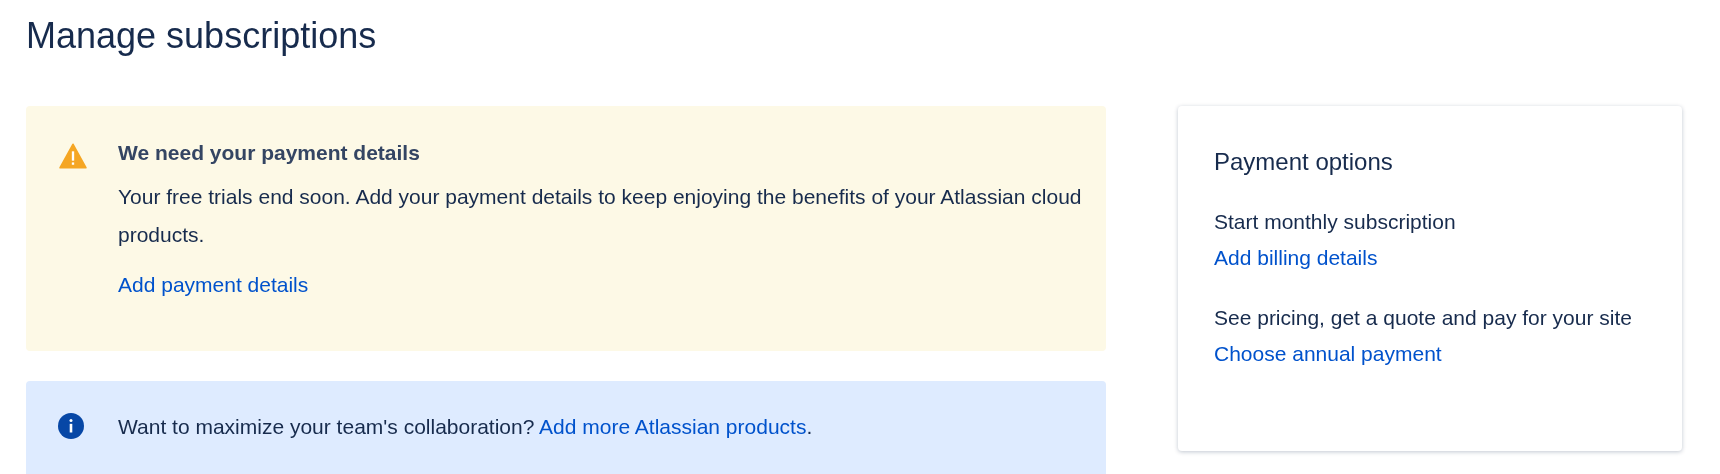 Image resolution: width=1720 pixels, height=474 pixels. What do you see at coordinates (71, 426) in the screenshot?
I see `info-icon` at bounding box center [71, 426].